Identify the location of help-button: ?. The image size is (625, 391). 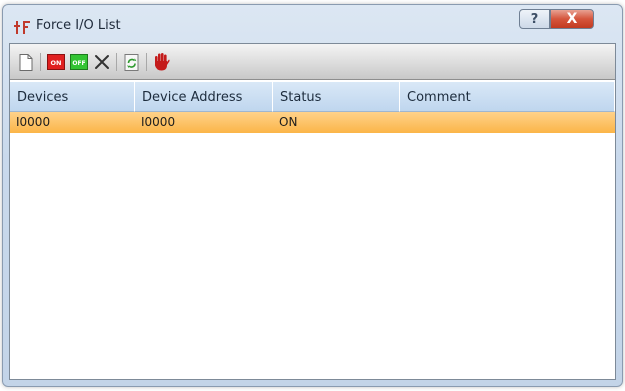
(534, 19).